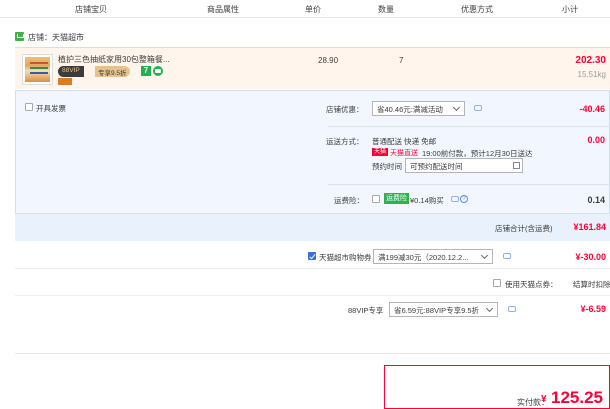  I want to click on tmall-direct-text: 天猫直送, so click(404, 153).